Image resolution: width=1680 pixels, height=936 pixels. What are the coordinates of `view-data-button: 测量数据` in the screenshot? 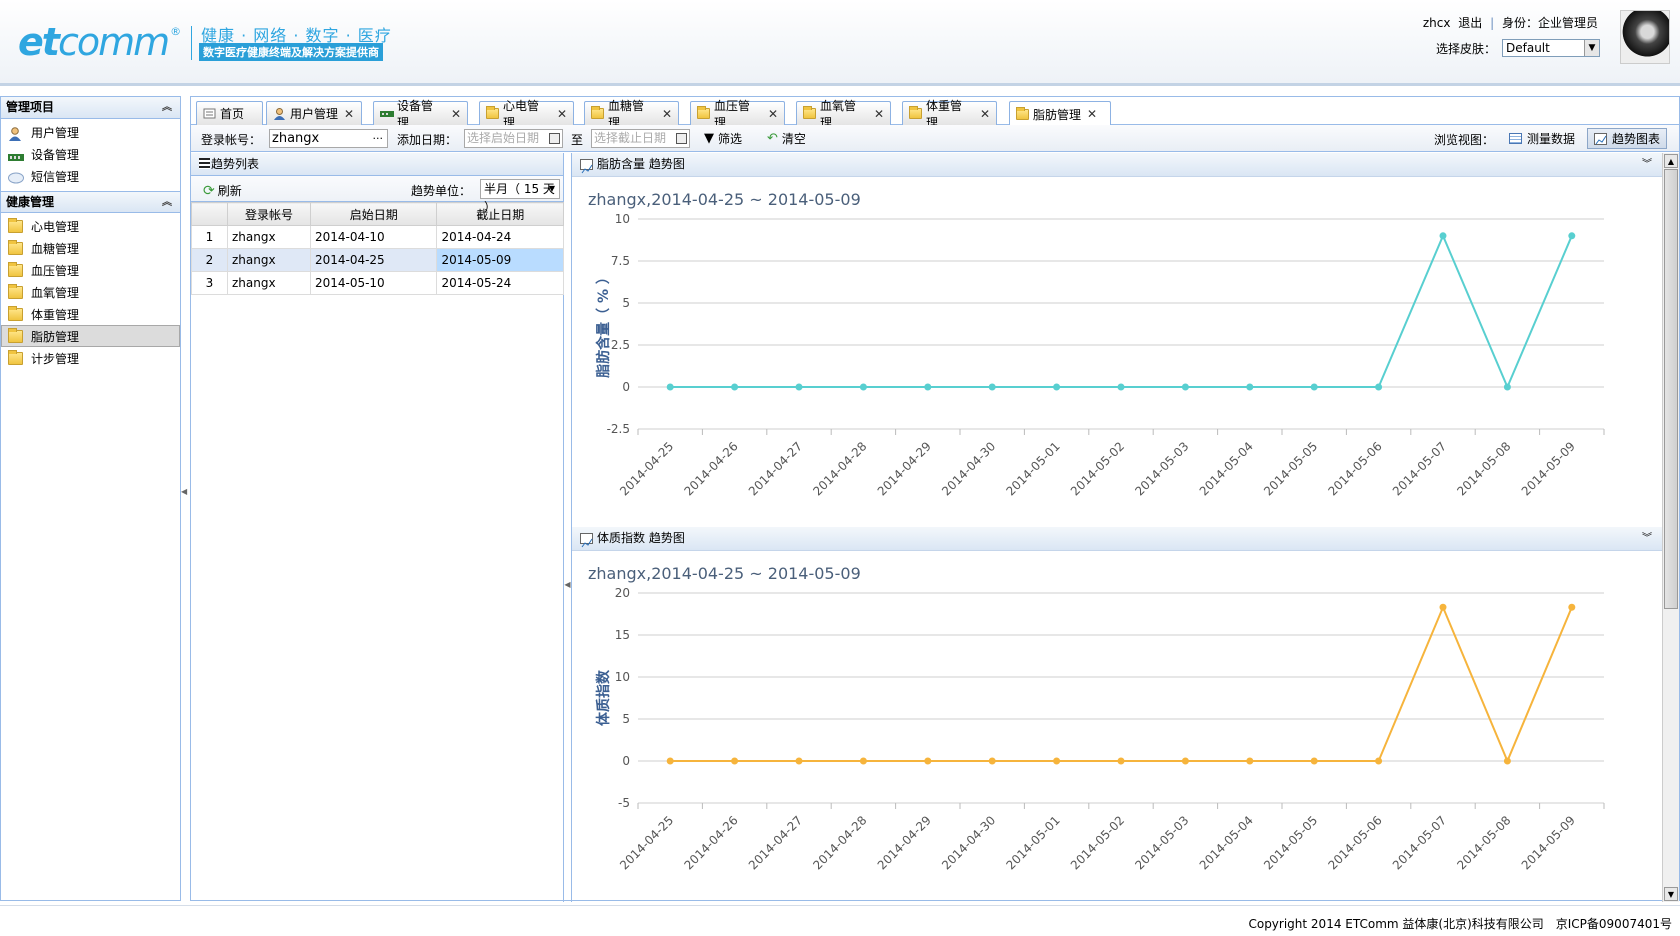 It's located at (1542, 138).